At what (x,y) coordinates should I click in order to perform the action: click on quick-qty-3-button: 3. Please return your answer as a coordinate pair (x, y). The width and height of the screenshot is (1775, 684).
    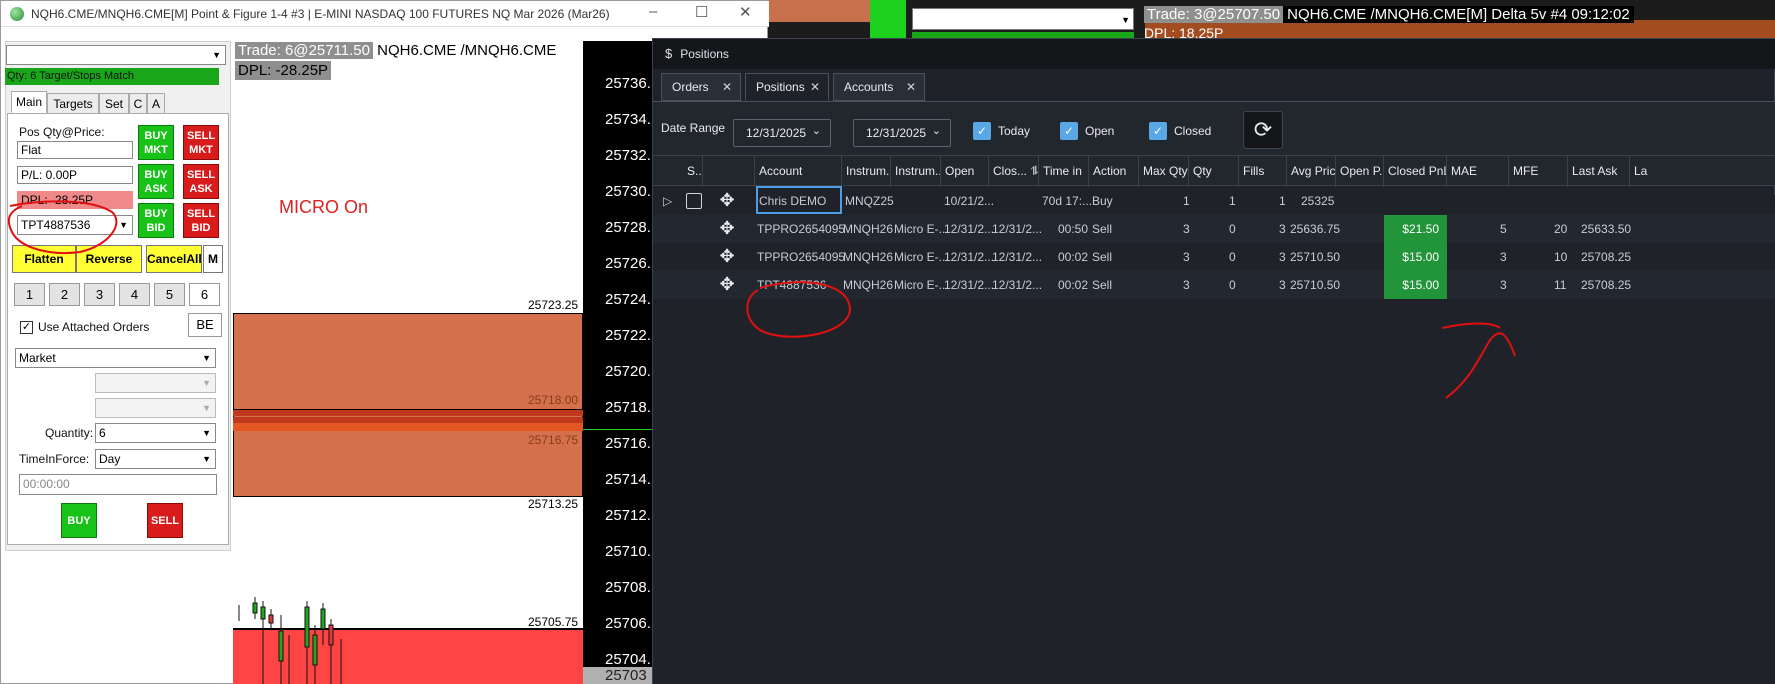
    Looking at the image, I should click on (99, 294).